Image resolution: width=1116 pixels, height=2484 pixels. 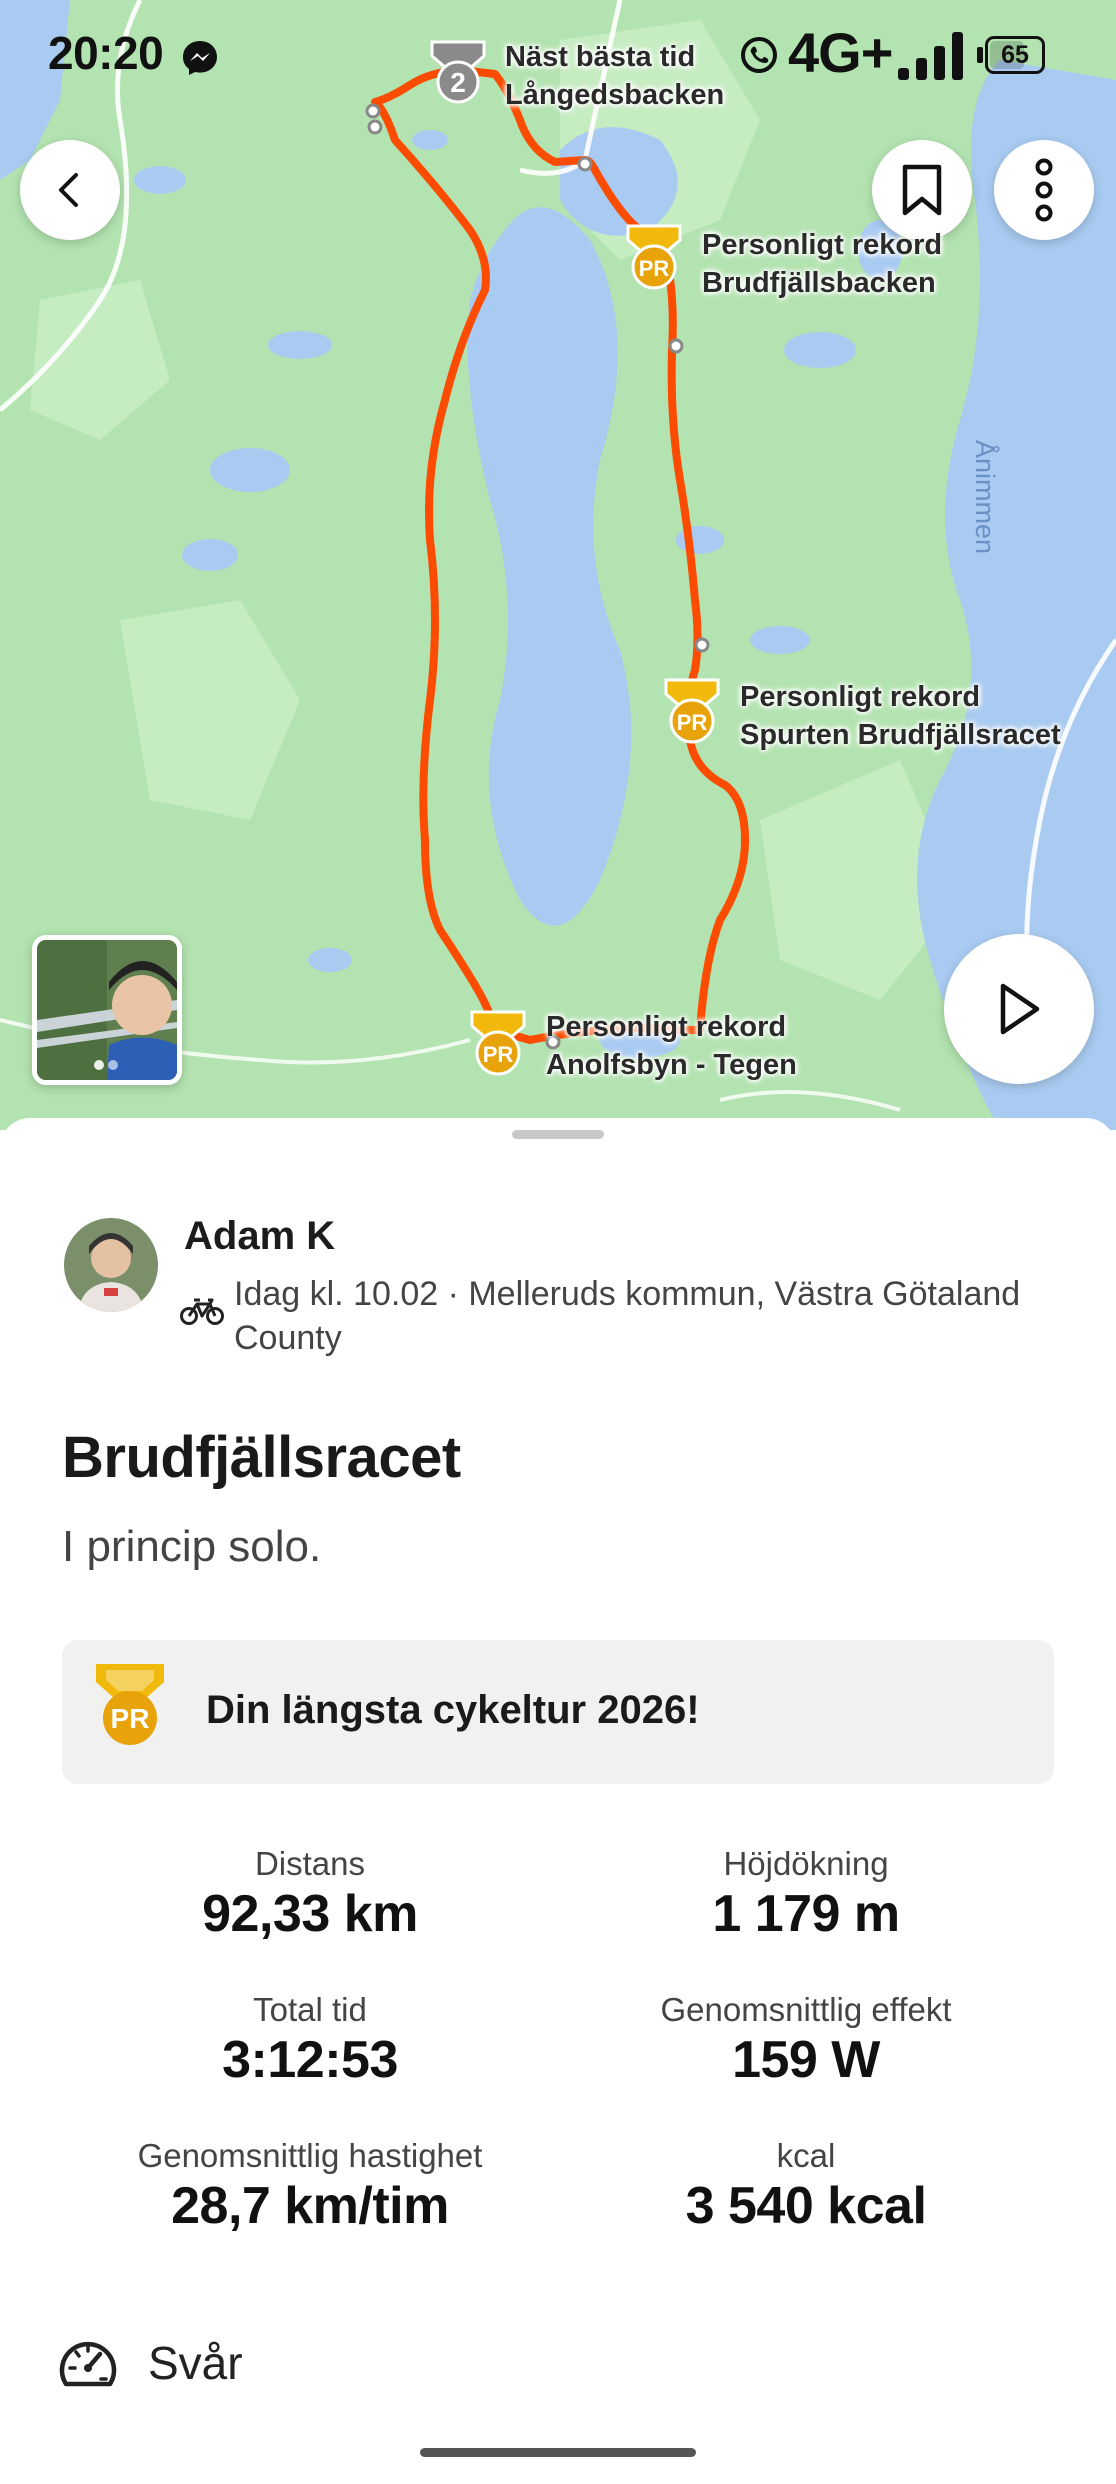 I want to click on lake-label: Ånimmen, so click(x=985, y=497).